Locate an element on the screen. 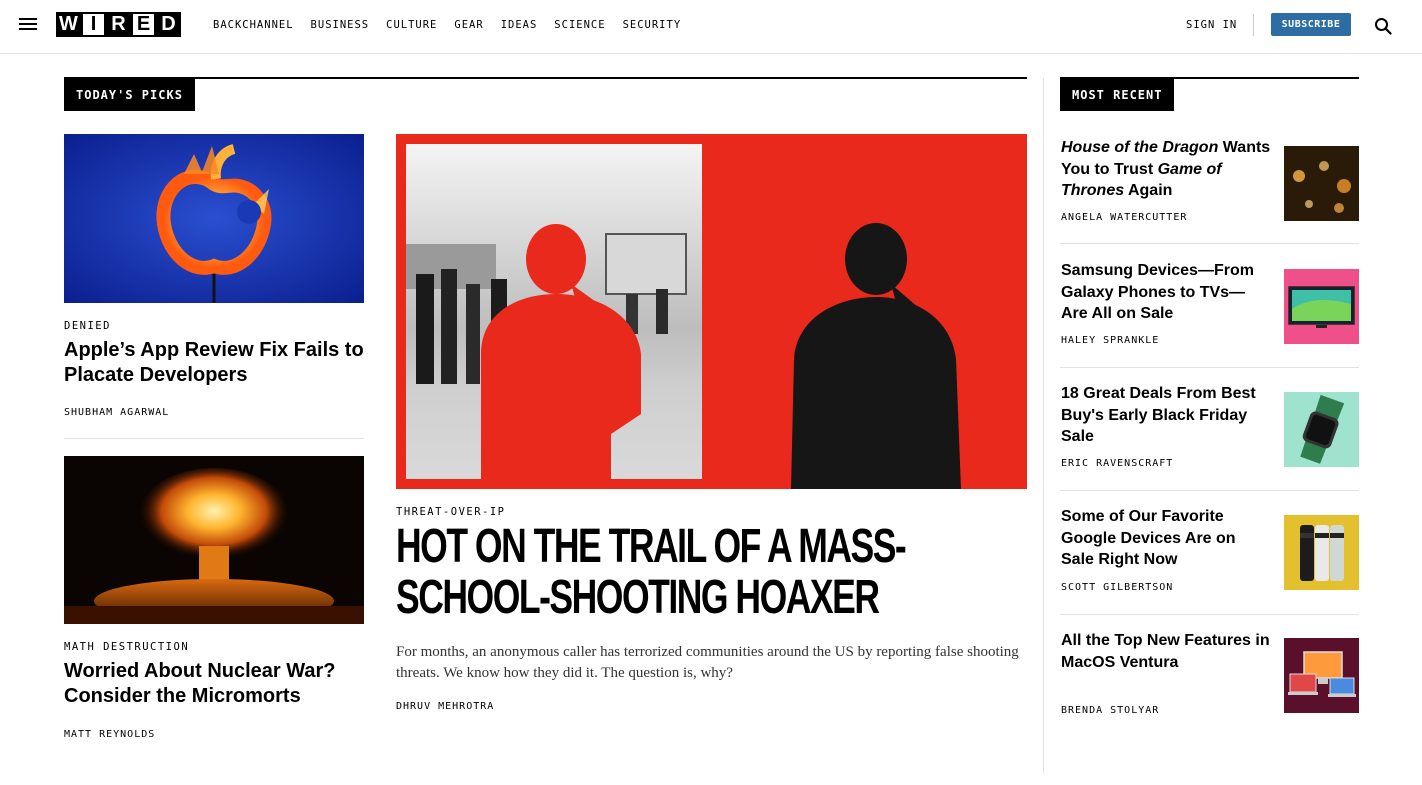 This screenshot has height=785, width=1422. pixel-phones-thumbnail is located at coordinates (1321, 552).